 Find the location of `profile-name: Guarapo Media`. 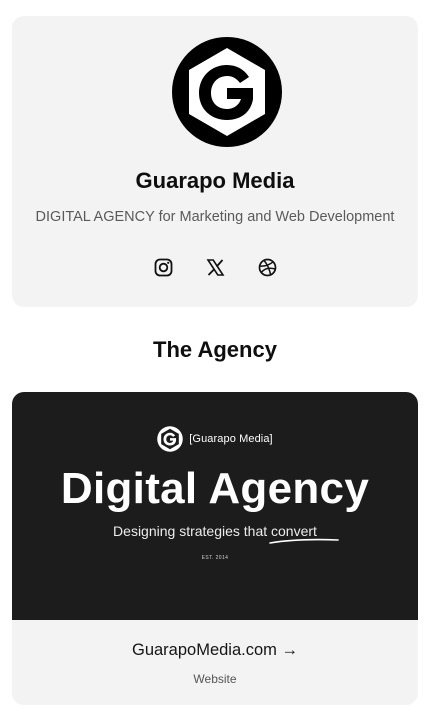

profile-name: Guarapo Media is located at coordinates (215, 180).